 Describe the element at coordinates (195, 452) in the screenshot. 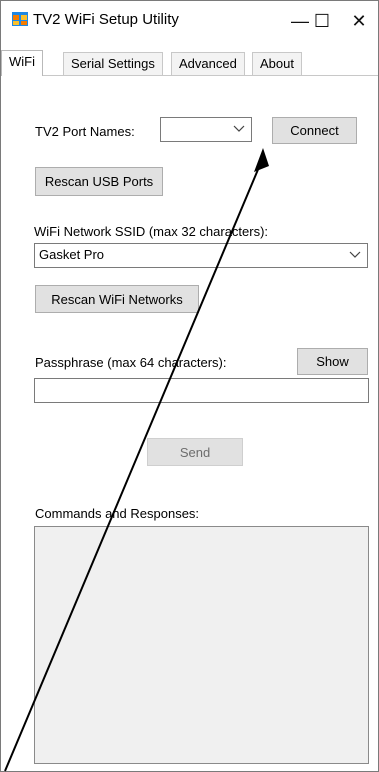

I see `send-button: Send` at that location.